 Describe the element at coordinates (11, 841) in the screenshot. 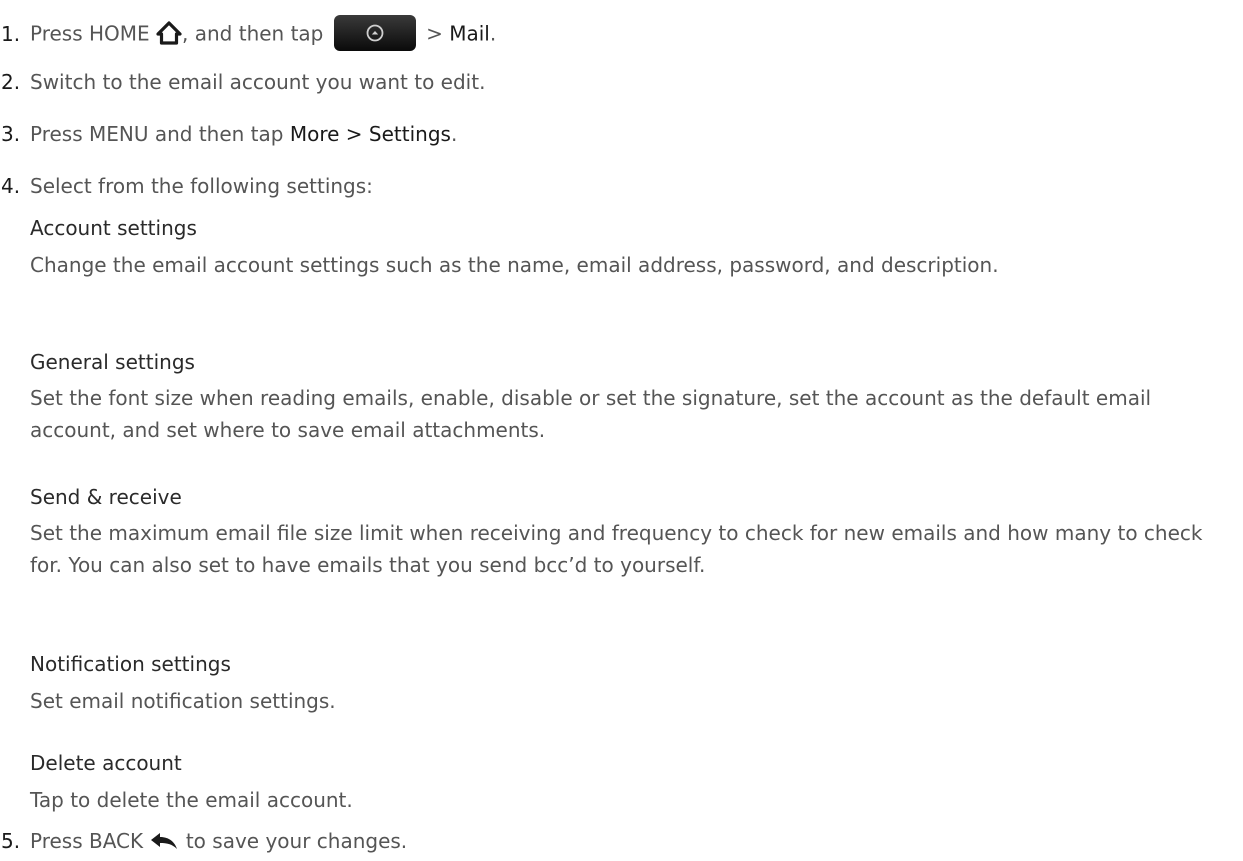

I see `step-number: 5.` at that location.